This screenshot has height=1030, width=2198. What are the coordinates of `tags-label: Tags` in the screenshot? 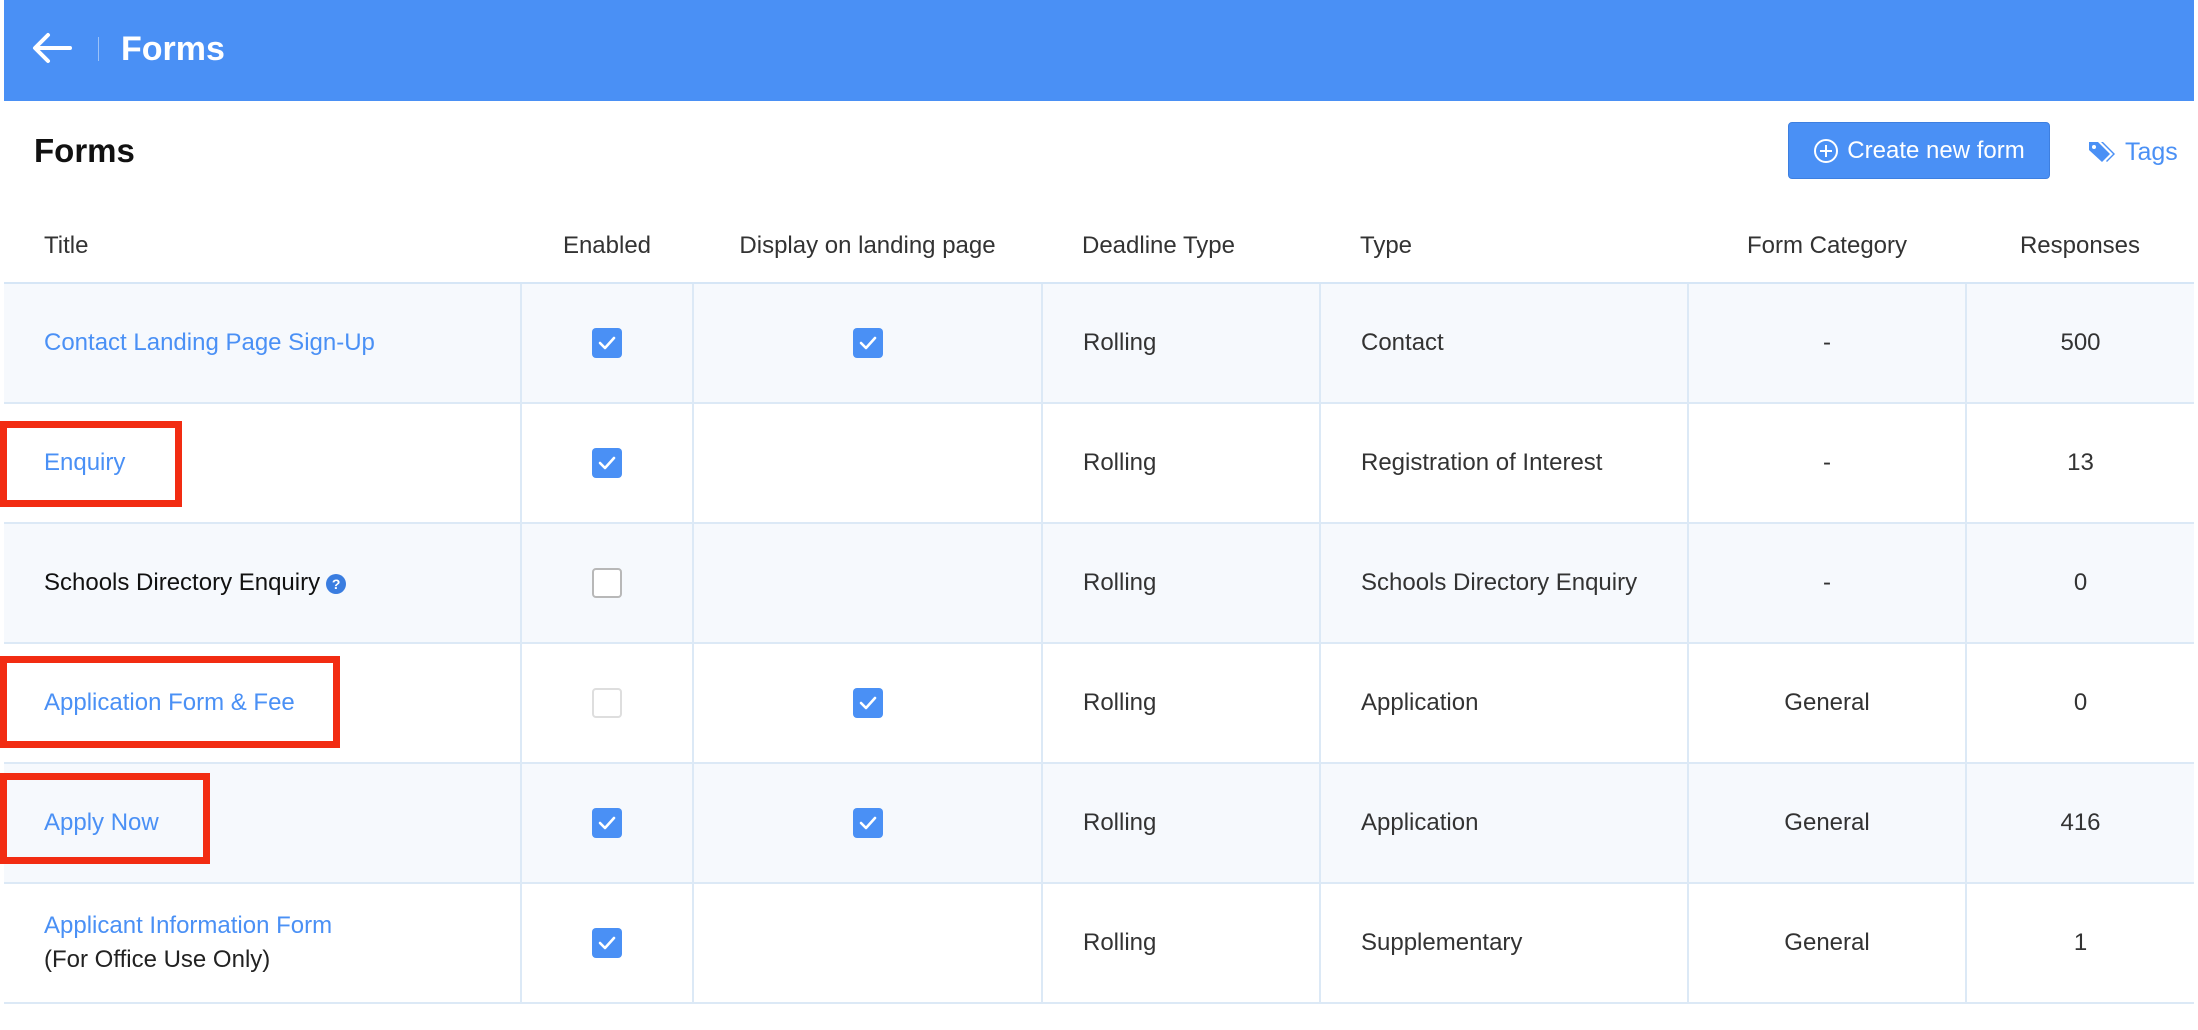 It's located at (2151, 151).